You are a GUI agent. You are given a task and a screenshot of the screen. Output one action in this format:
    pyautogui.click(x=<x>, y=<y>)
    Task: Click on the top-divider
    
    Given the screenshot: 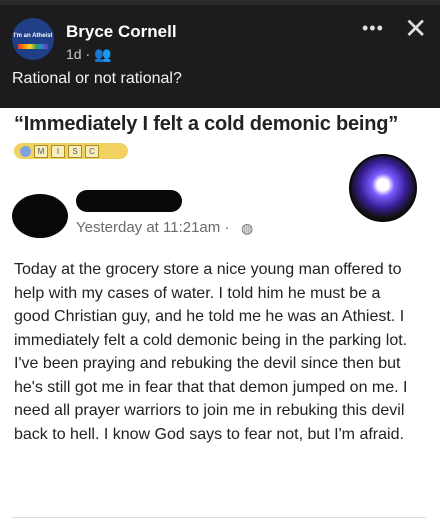 What is the action you would take?
    pyautogui.click(x=220, y=2)
    